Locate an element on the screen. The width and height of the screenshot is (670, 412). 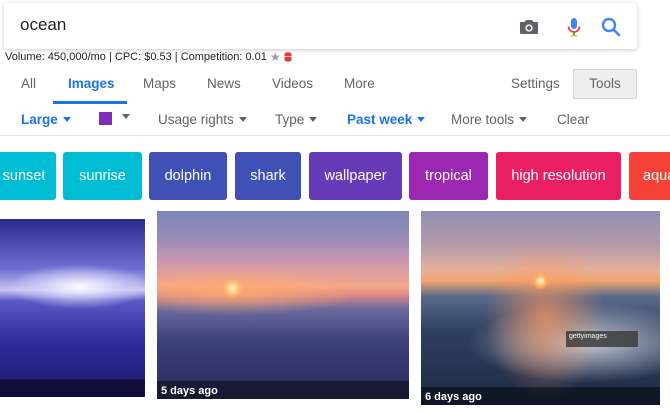
search-box: ocean is located at coordinates (320, 26).